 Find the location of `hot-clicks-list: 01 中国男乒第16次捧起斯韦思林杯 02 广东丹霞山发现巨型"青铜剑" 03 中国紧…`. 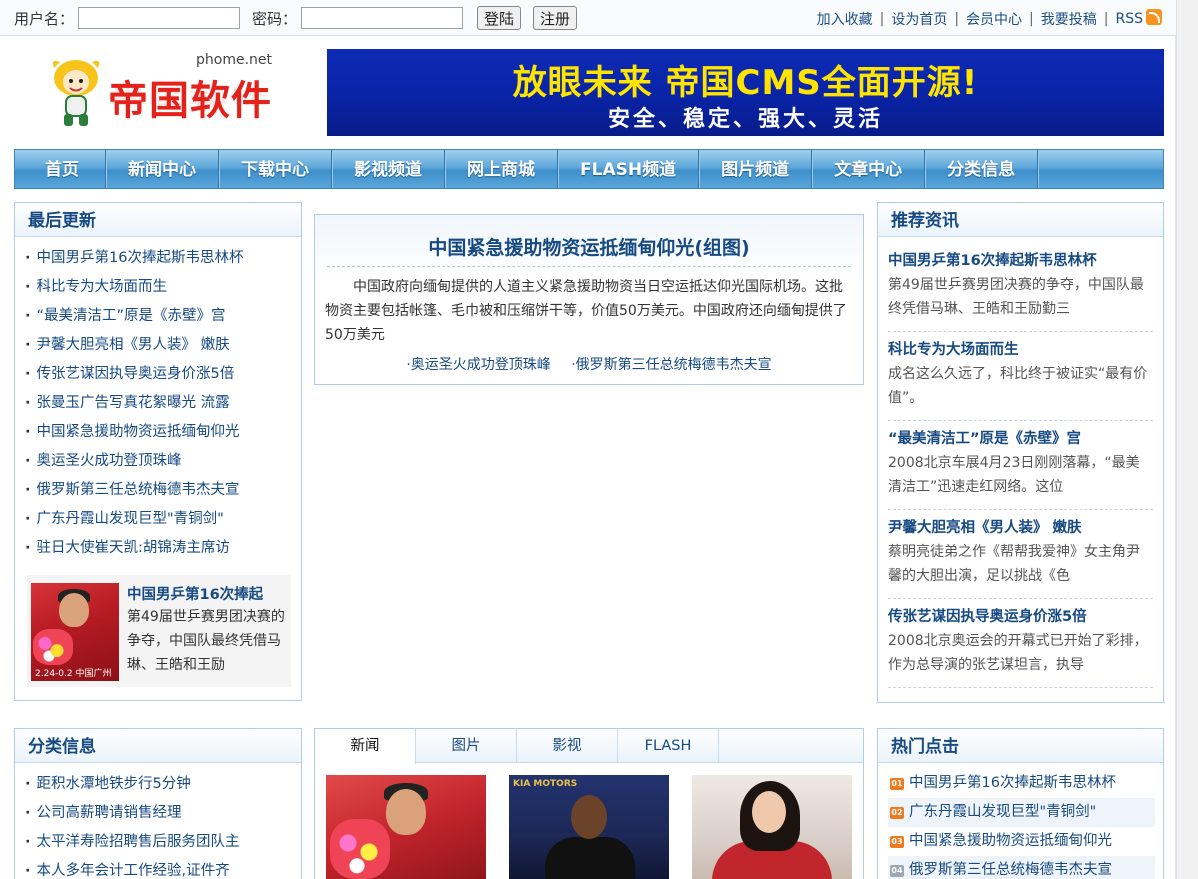

hot-clicks-list: 01 中国男乒第16次捧起斯韦思林杯 02 广东丹霞山发现巨型"青铜剑" 03 中国紧… is located at coordinates (1020, 821).